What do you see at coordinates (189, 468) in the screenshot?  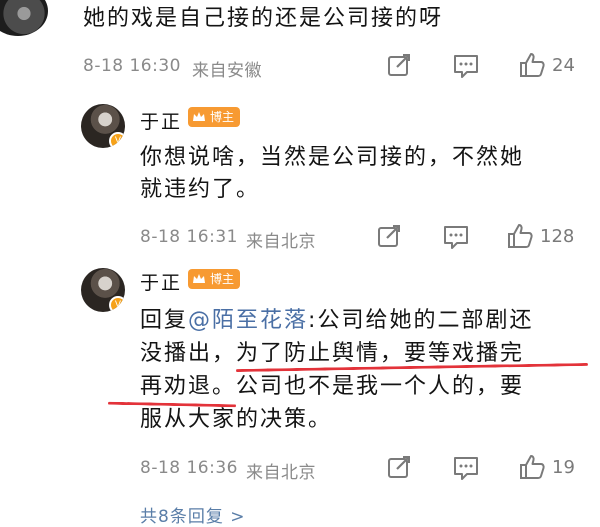 I see `reply2-date: 8-18 16:36` at bounding box center [189, 468].